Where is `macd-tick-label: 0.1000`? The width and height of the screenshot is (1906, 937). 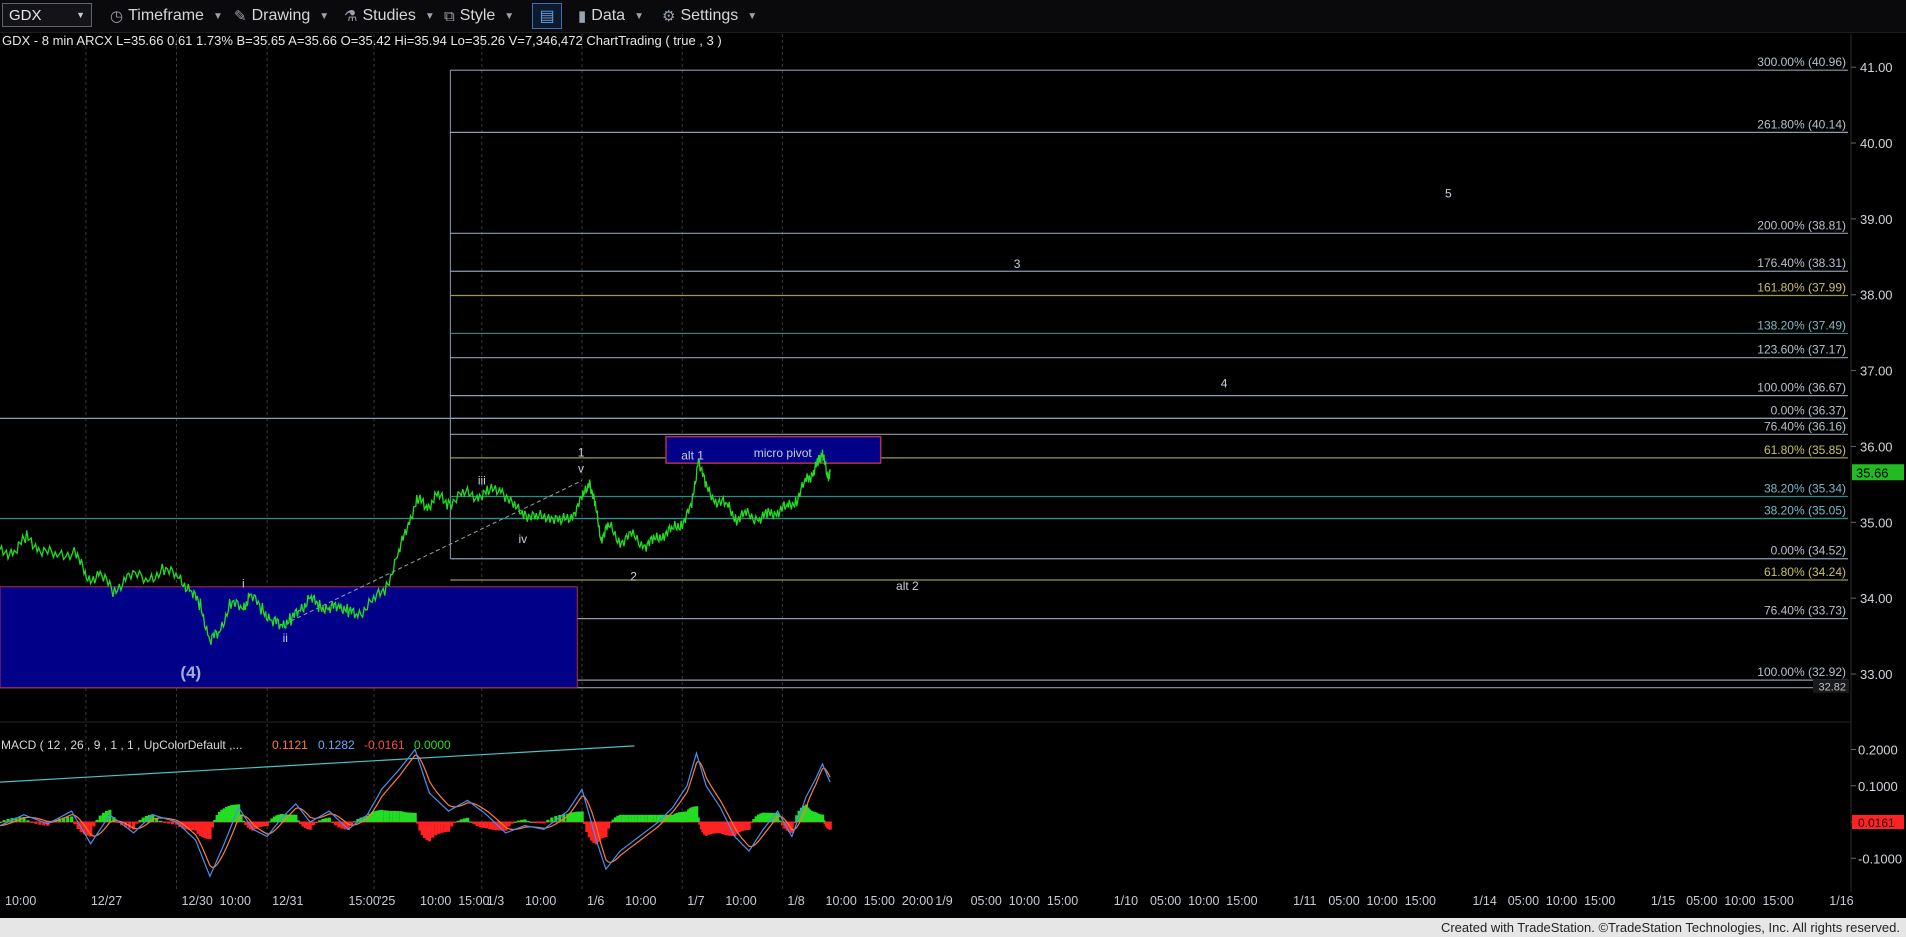
macd-tick-label: 0.1000 is located at coordinates (1878, 786).